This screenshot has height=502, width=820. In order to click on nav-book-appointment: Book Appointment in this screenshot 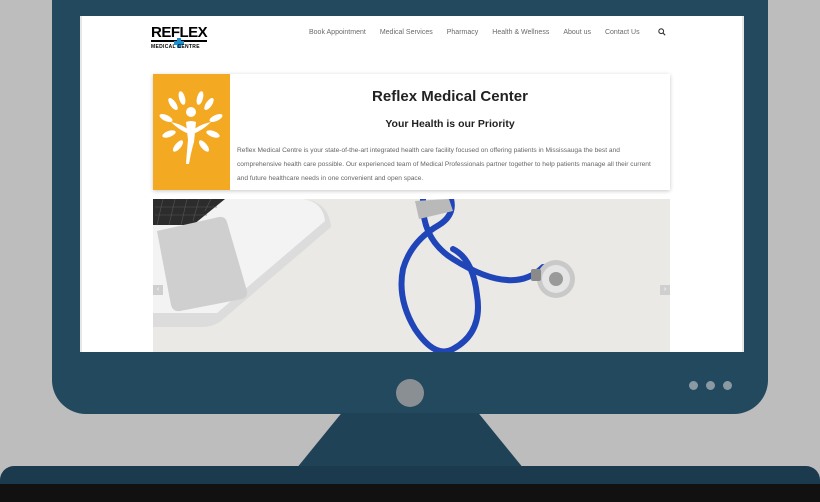, I will do `click(337, 32)`.